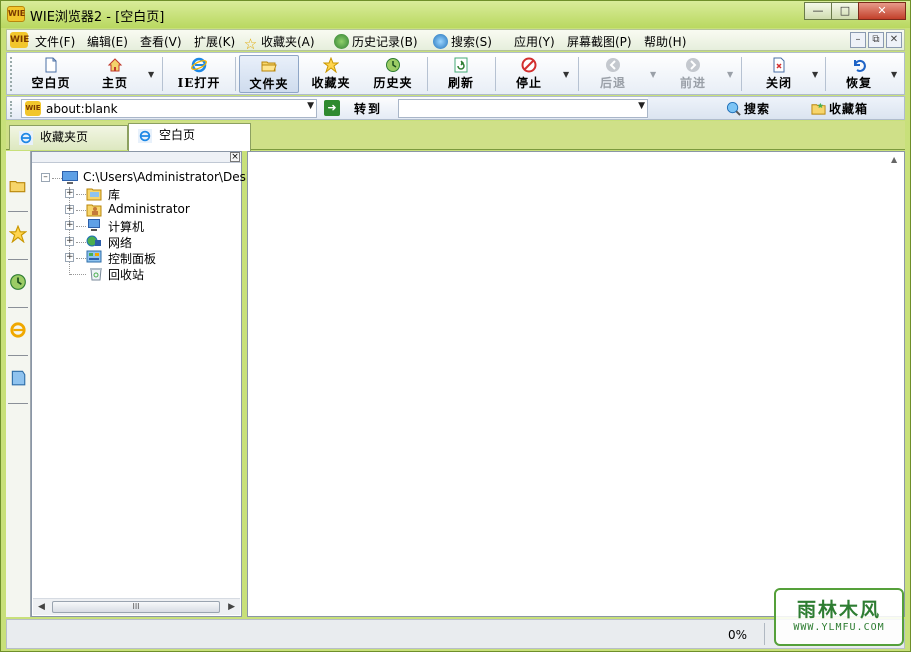  What do you see at coordinates (895, 384) in the screenshot?
I see `content-vertical-scrollbar: ▲` at bounding box center [895, 384].